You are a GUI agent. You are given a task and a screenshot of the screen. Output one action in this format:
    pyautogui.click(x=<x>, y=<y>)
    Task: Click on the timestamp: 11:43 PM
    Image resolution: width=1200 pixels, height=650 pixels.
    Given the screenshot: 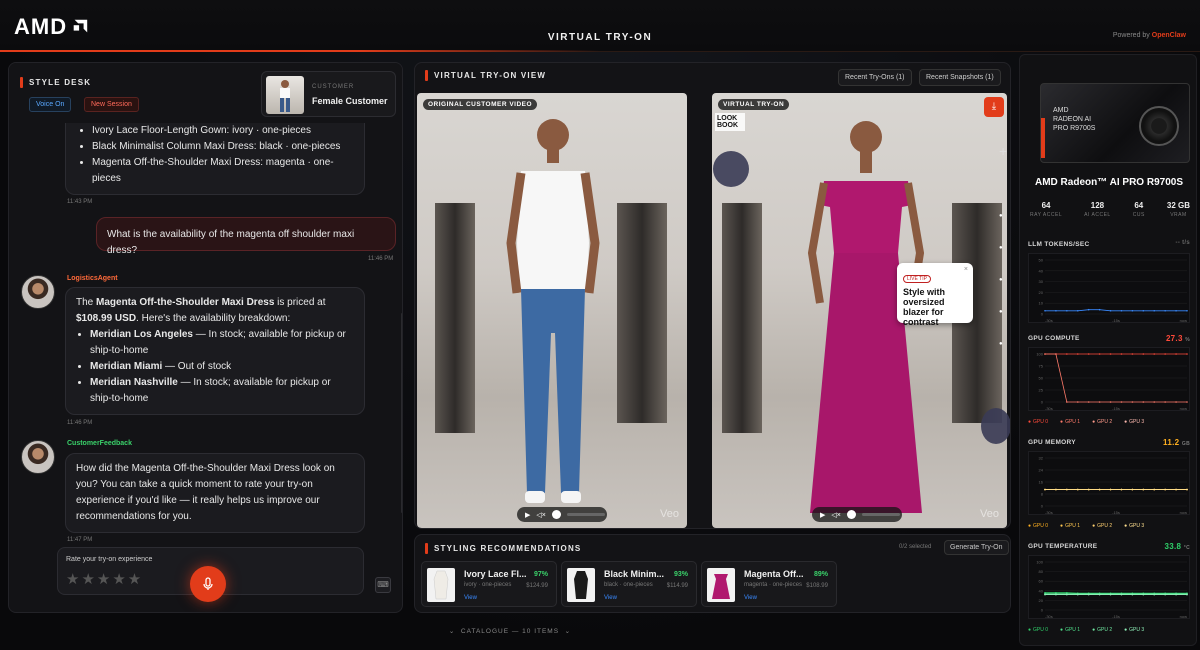 What is the action you would take?
    pyautogui.click(x=80, y=202)
    